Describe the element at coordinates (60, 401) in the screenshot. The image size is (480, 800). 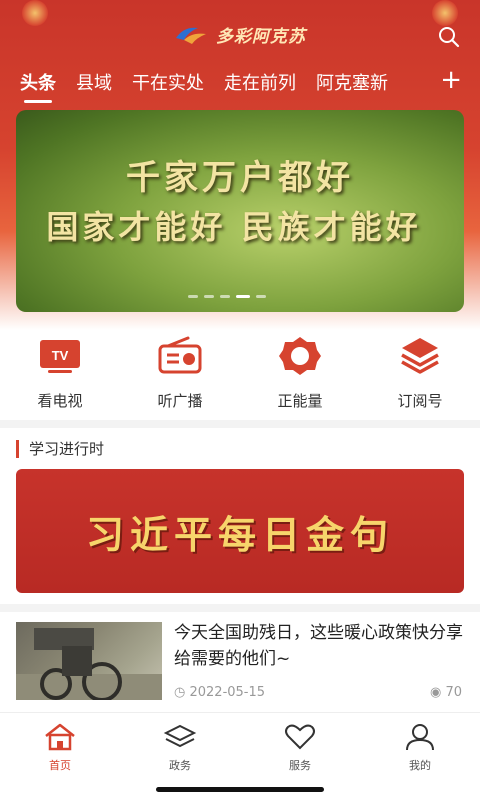
I see `quick-link-label: 看电视` at that location.